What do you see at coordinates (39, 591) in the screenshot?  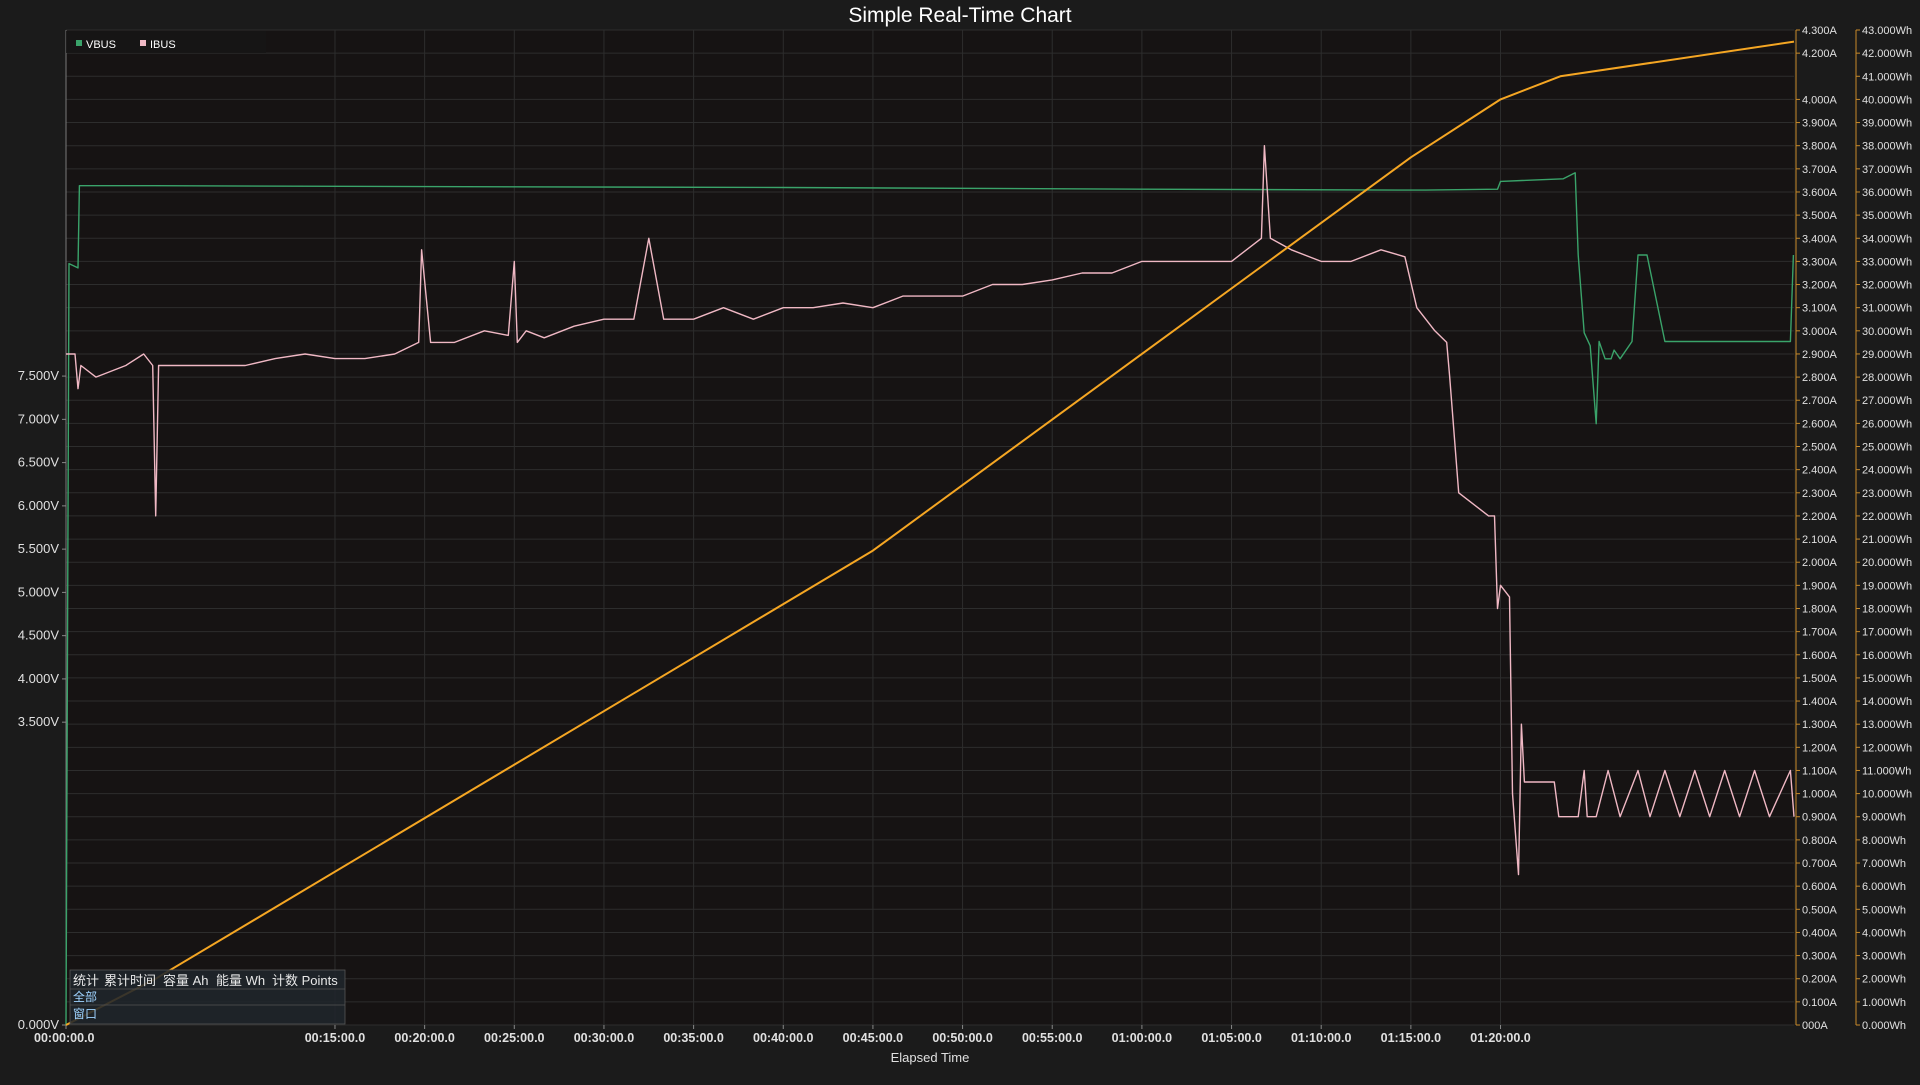 I see `left-tick-label: 5.000V` at bounding box center [39, 591].